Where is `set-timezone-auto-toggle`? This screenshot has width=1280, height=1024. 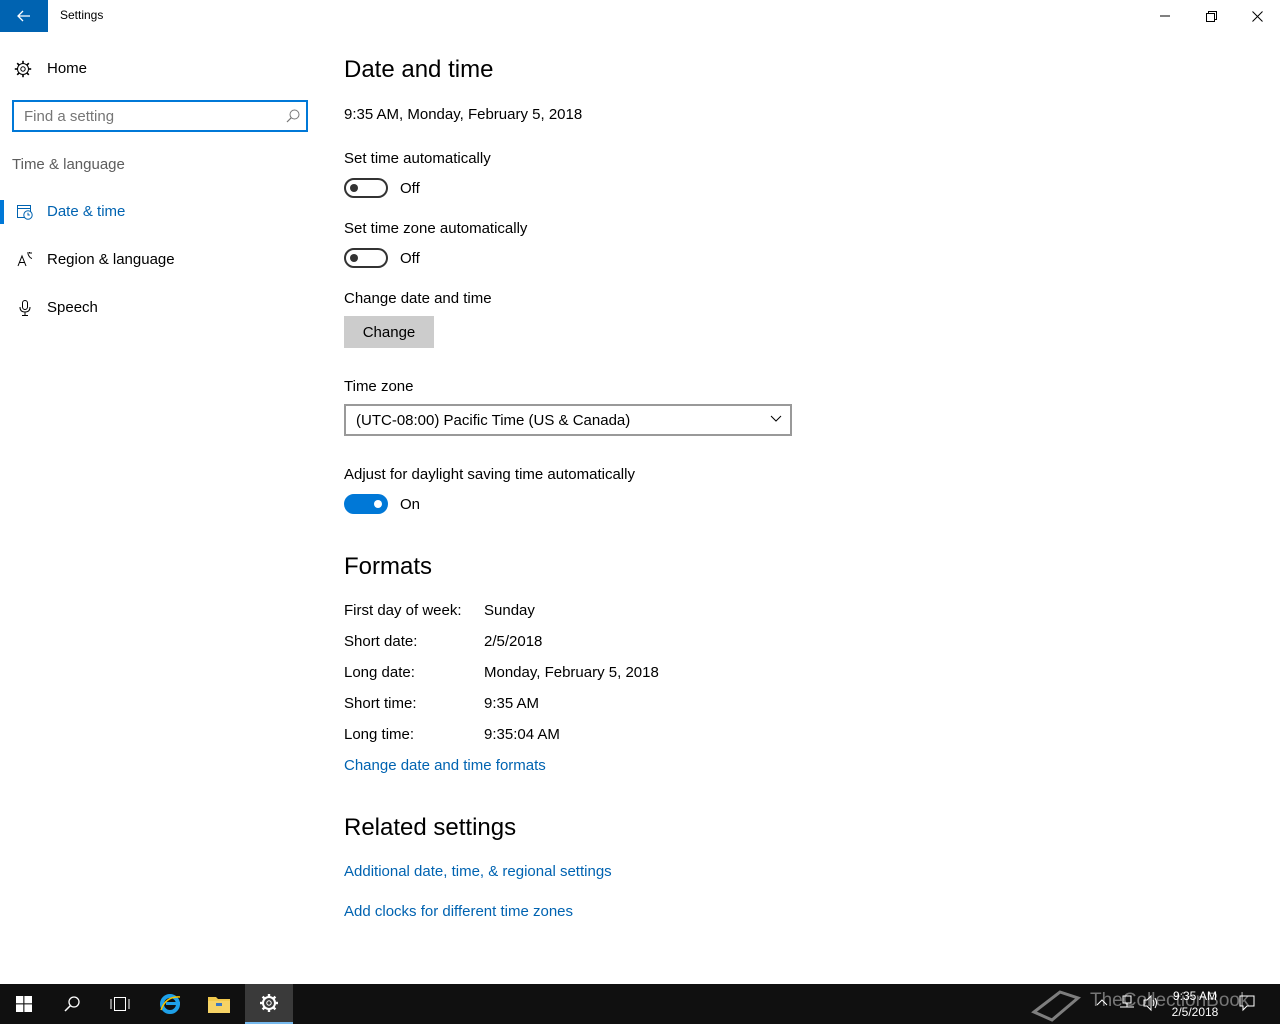 set-timezone-auto-toggle is located at coordinates (366, 258).